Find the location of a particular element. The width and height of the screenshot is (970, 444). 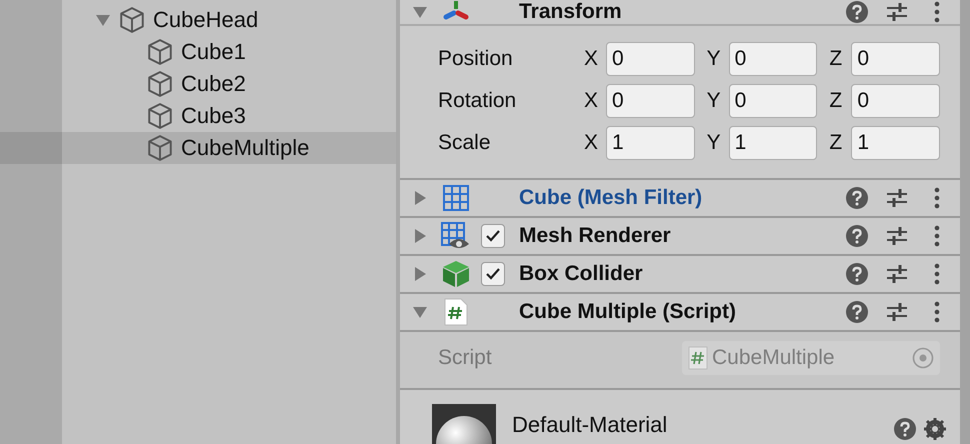

hierarchy-item: Cube2 is located at coordinates (198, 84).